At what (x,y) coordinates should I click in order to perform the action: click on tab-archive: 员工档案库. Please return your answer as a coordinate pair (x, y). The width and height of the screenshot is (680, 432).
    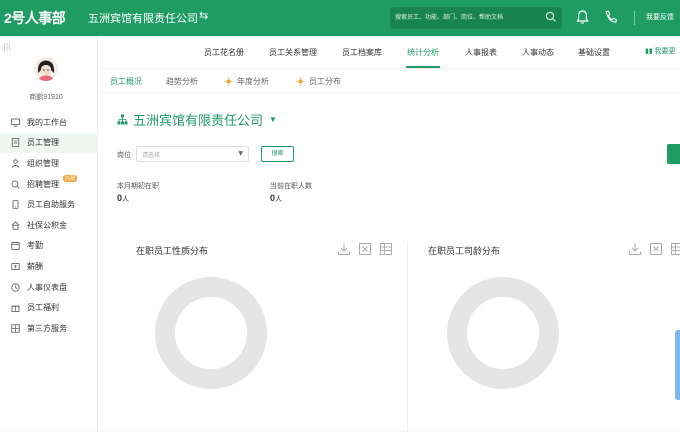
    Looking at the image, I should click on (362, 52).